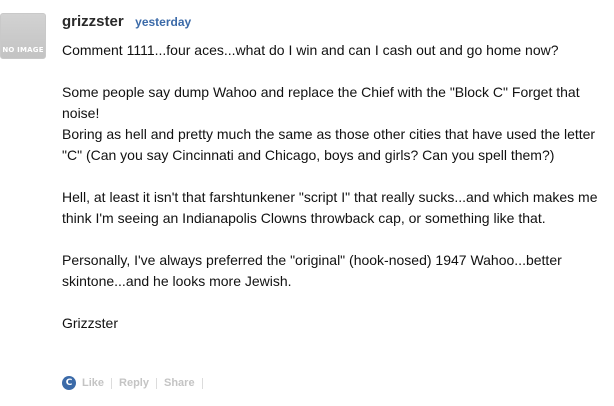  What do you see at coordinates (93, 383) in the screenshot?
I see `like-button: Like` at bounding box center [93, 383].